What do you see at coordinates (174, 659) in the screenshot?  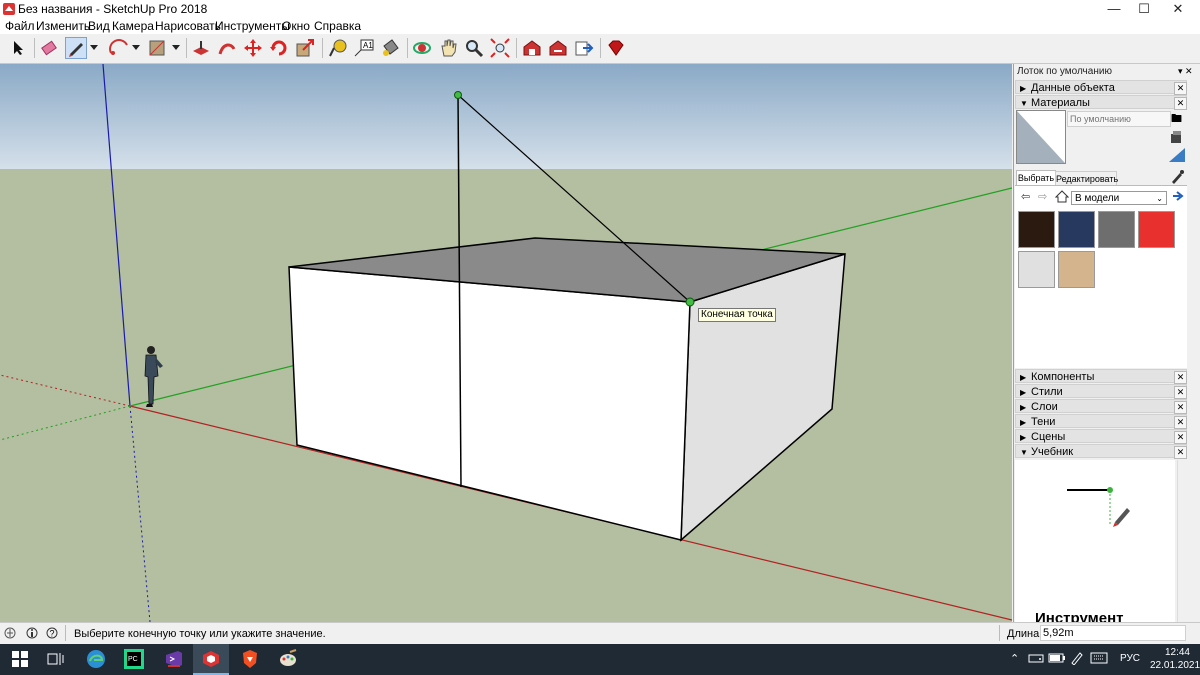 I see `visual-studio-icon` at bounding box center [174, 659].